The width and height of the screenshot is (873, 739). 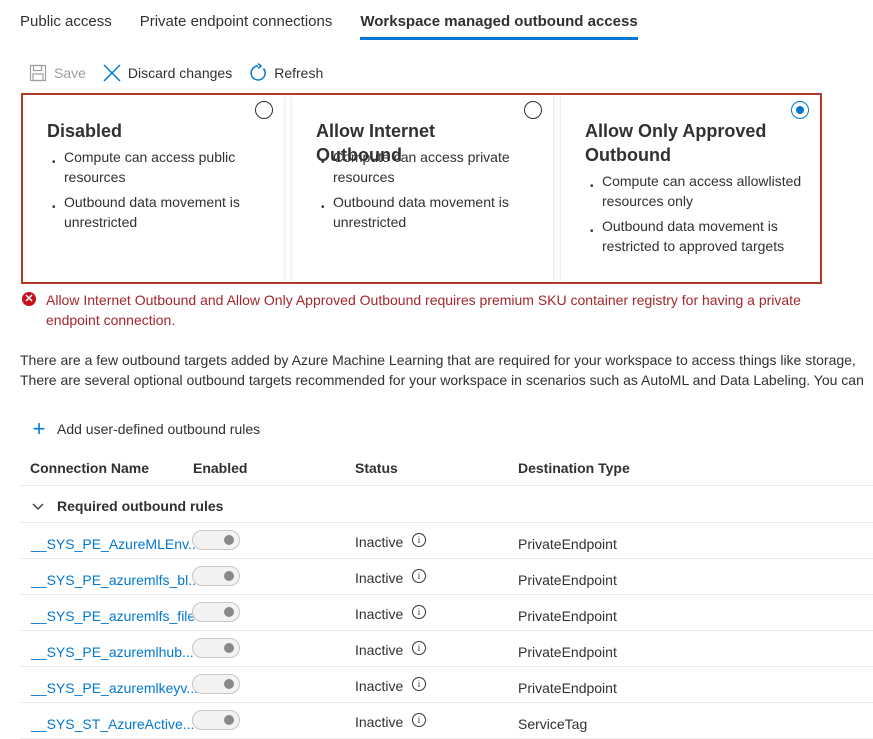 I want to click on destination-type: ServiceTag, so click(x=553, y=724).